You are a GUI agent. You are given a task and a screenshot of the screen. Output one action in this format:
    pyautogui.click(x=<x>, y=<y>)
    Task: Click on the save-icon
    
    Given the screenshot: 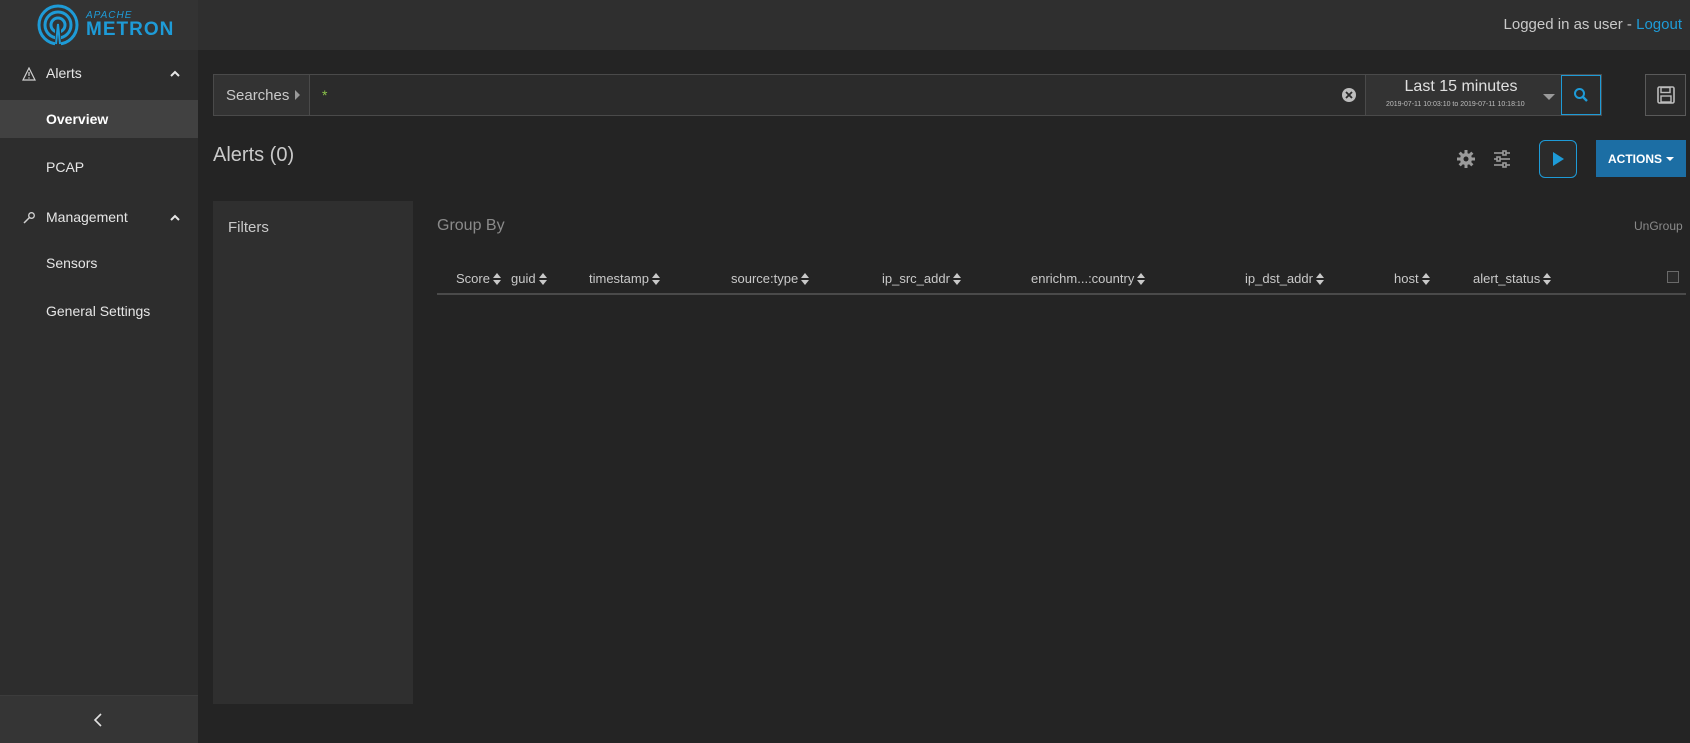 What is the action you would take?
    pyautogui.click(x=1665, y=95)
    